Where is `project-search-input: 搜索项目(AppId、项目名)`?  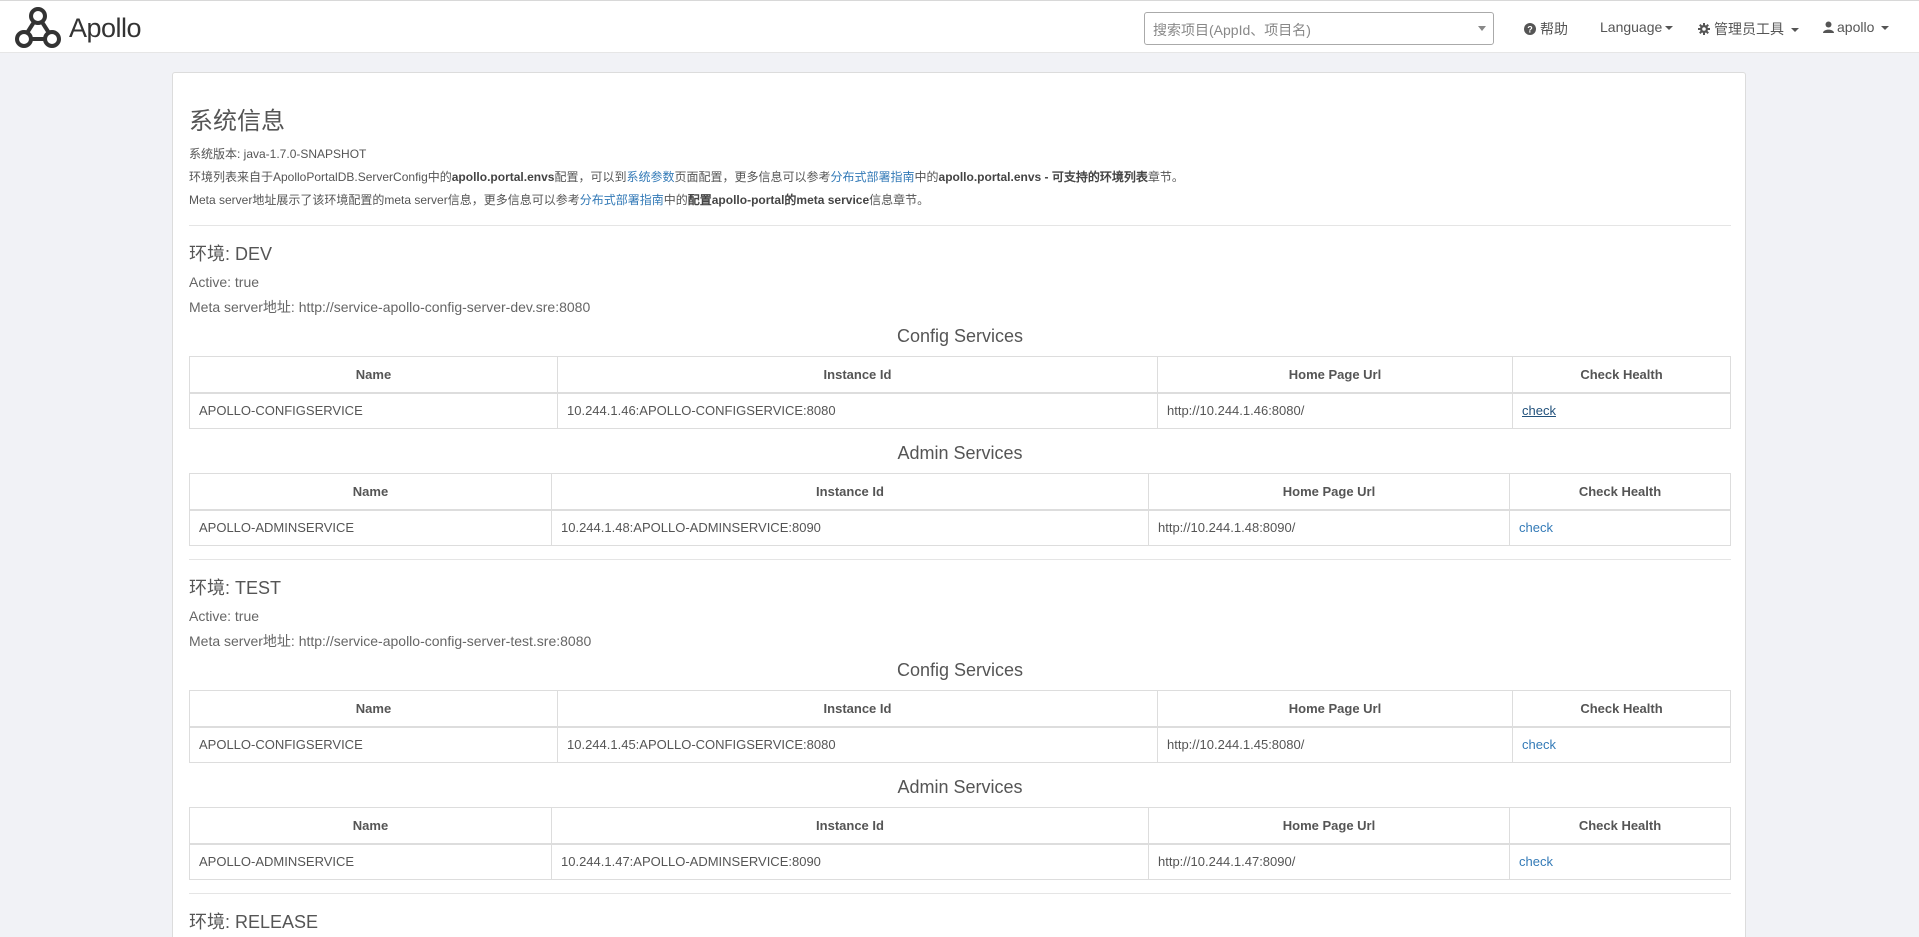 project-search-input: 搜索项目(AppId、项目名) is located at coordinates (1319, 28).